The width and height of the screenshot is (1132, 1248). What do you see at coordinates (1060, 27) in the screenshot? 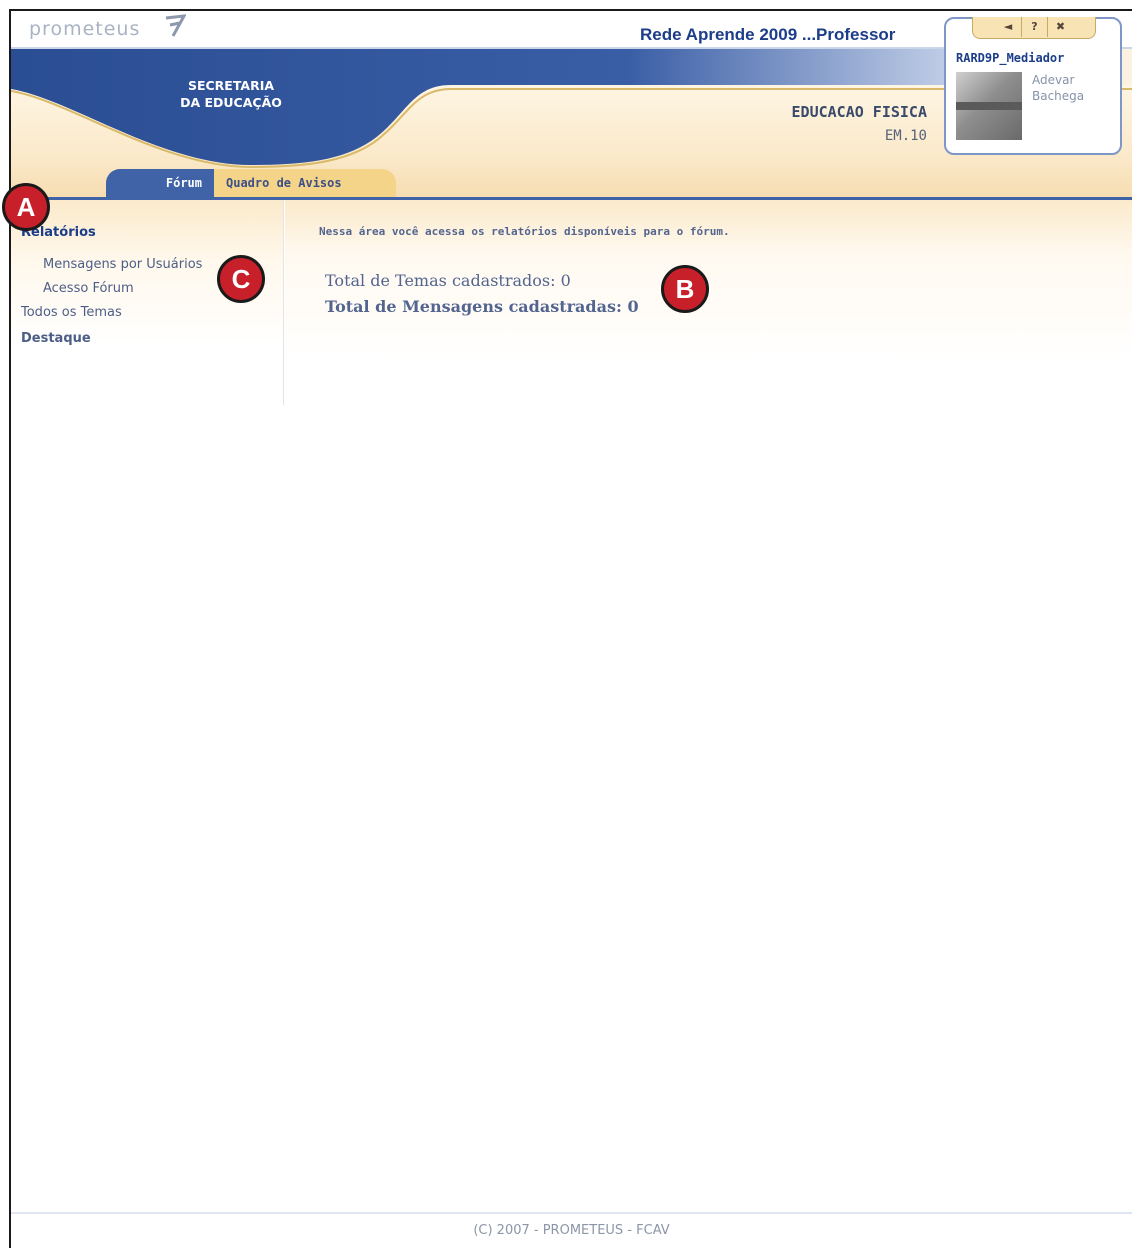
I see `close-icon: ✖` at bounding box center [1060, 27].